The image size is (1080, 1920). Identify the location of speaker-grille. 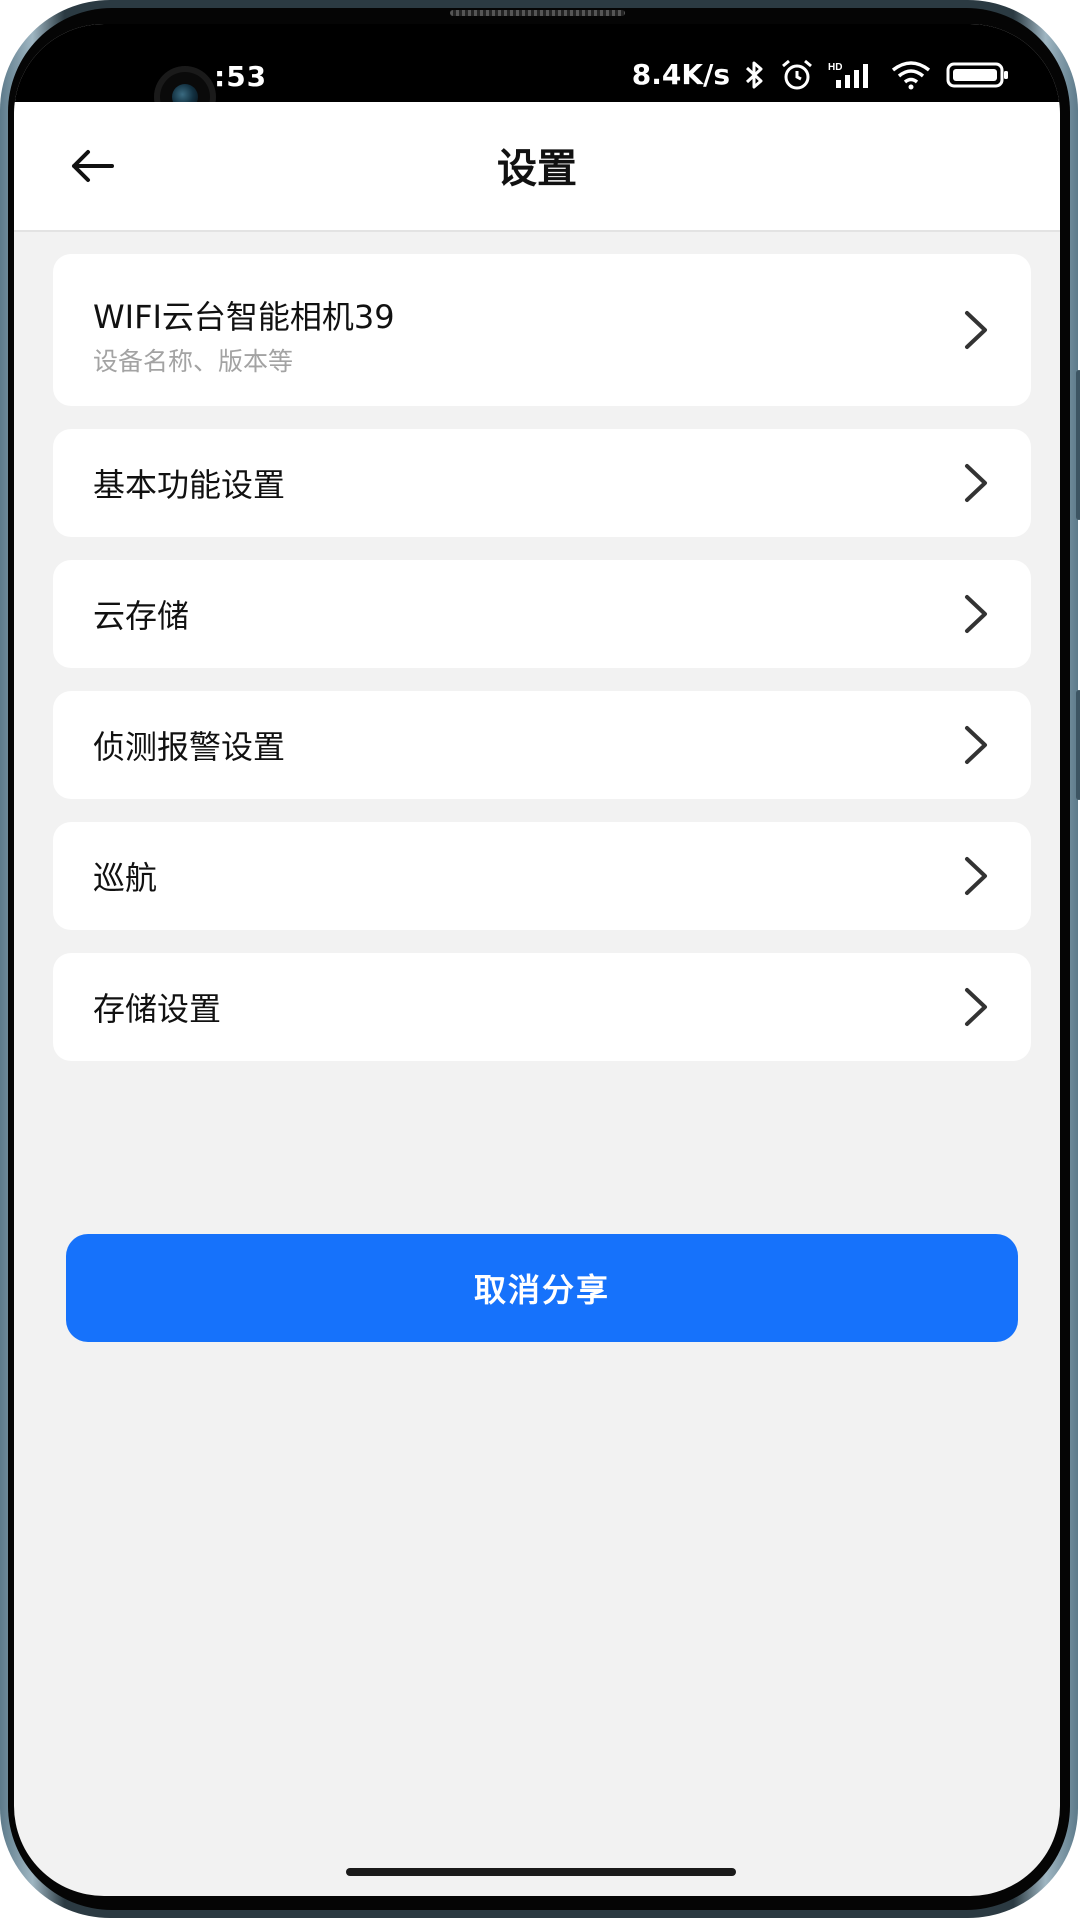
(537, 13).